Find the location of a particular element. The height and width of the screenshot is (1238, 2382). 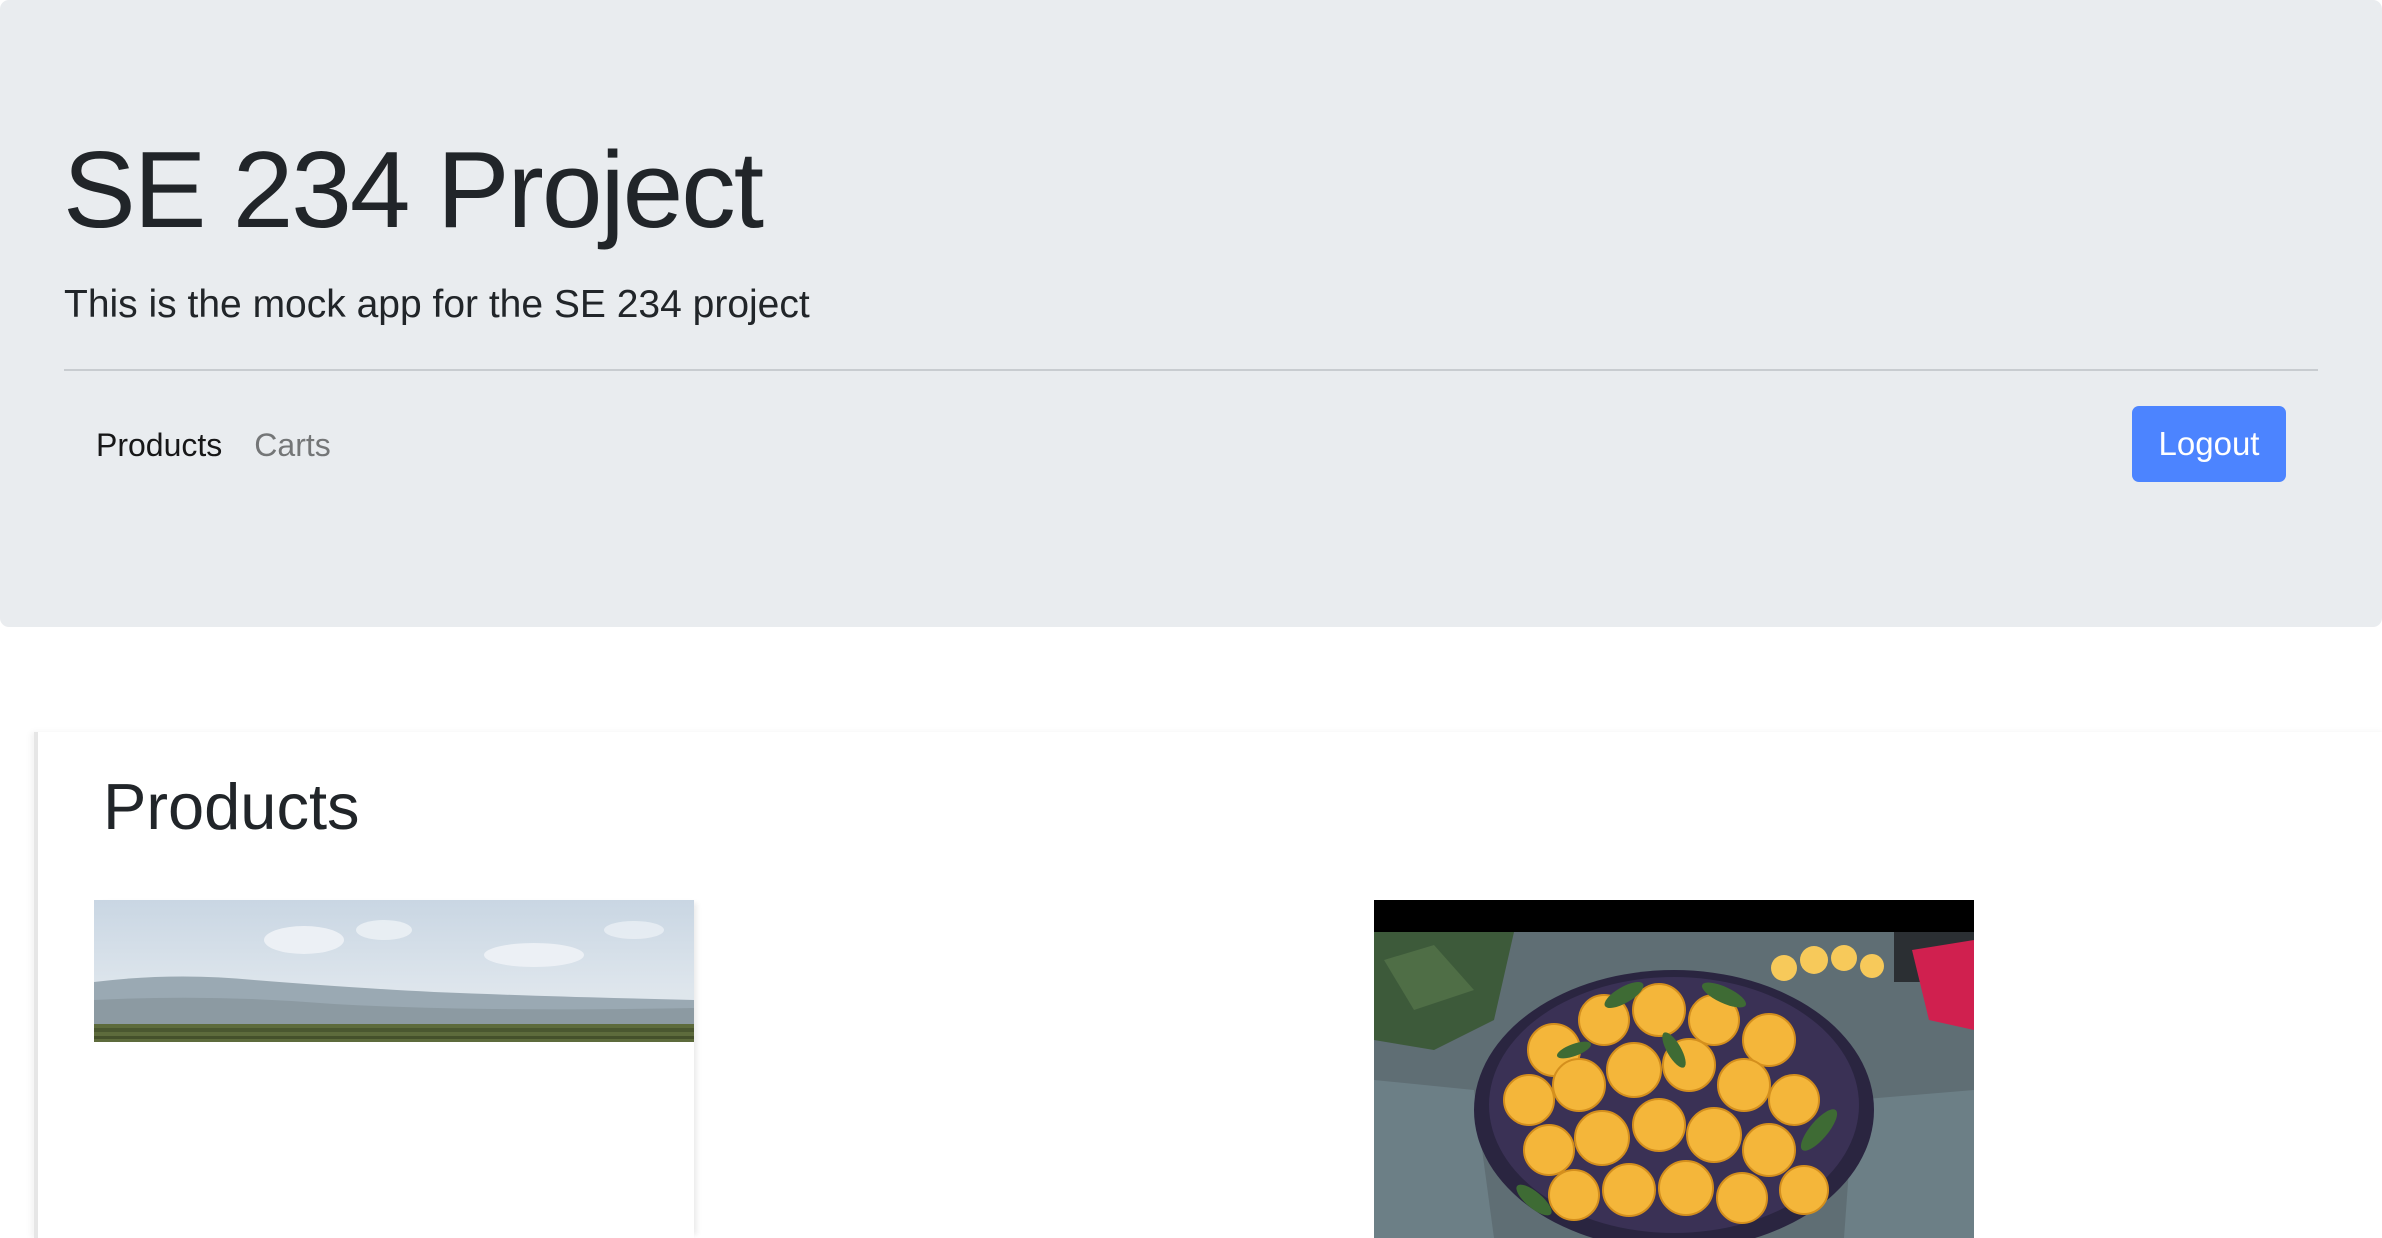

logout-button: Logout is located at coordinates (2209, 444).